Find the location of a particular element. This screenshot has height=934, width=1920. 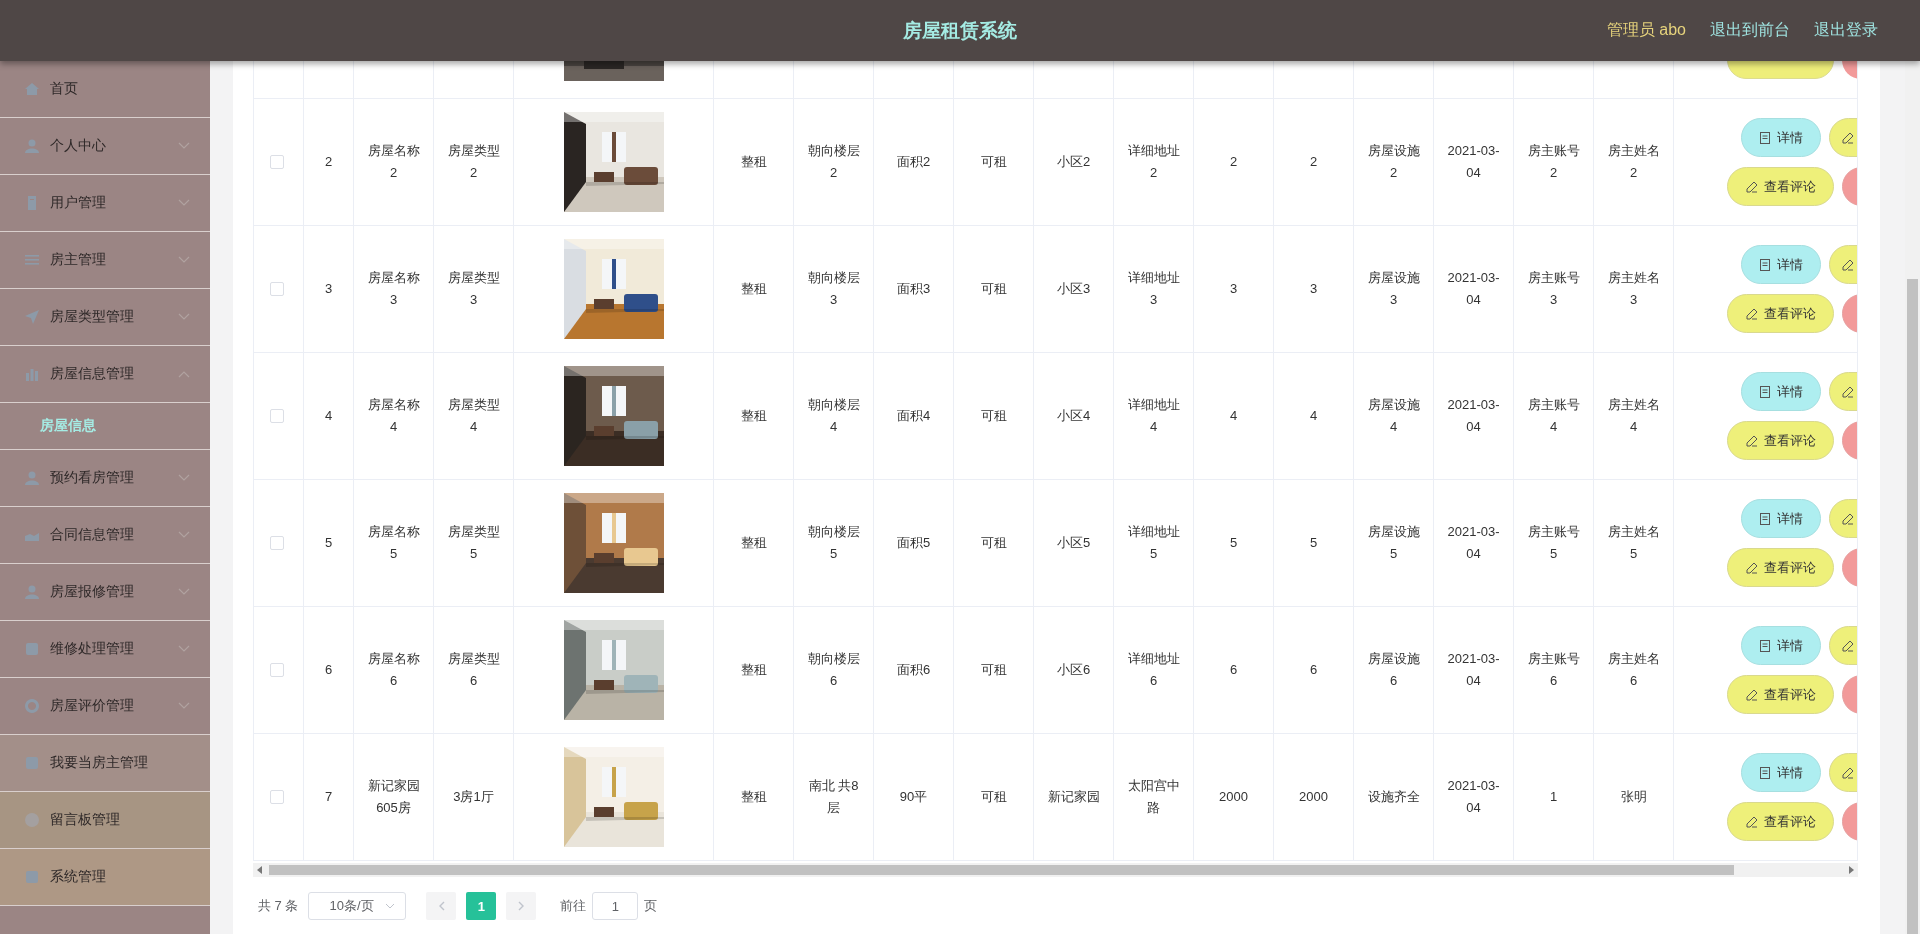

page-input: 1 is located at coordinates (615, 906).